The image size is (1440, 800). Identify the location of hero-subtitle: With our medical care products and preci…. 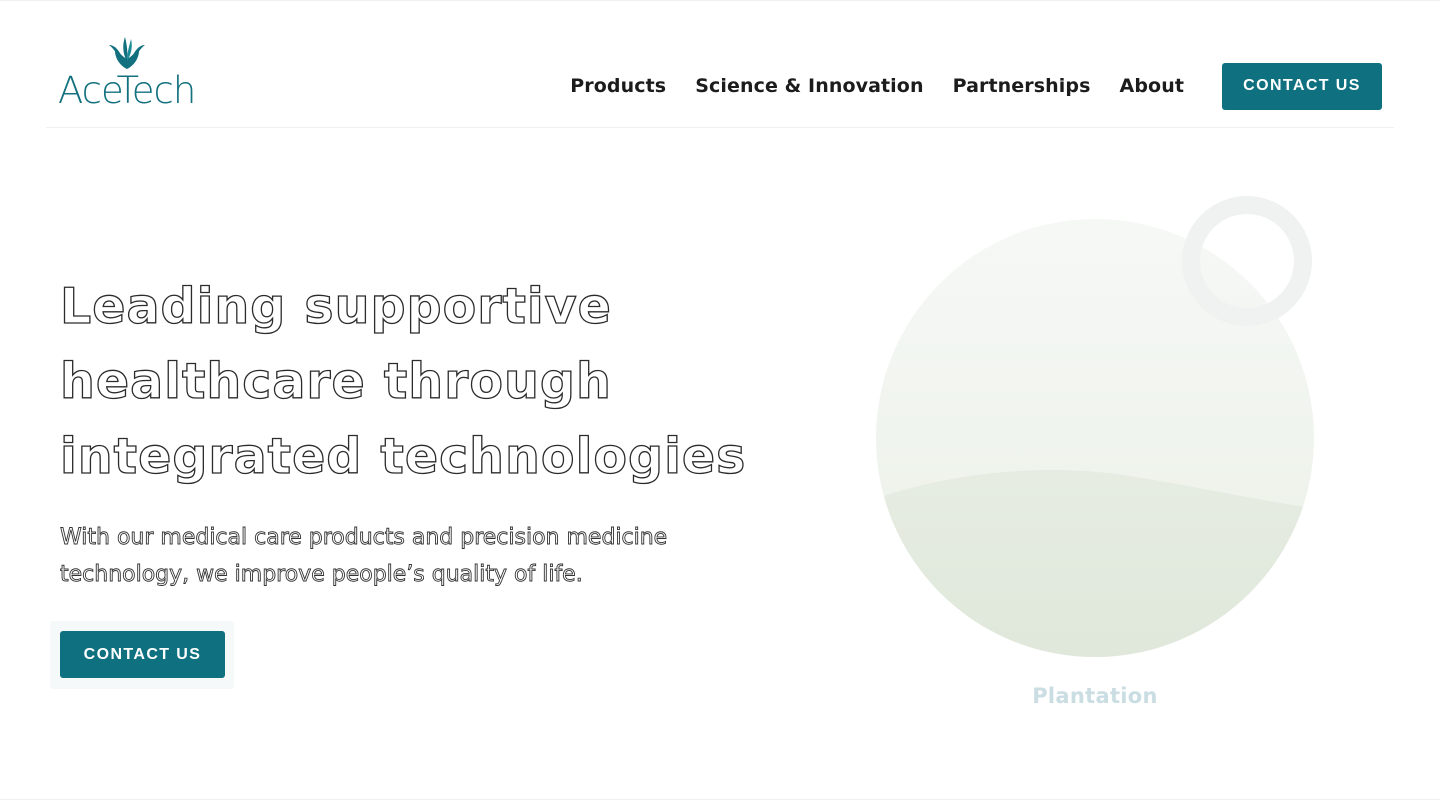
(400, 556).